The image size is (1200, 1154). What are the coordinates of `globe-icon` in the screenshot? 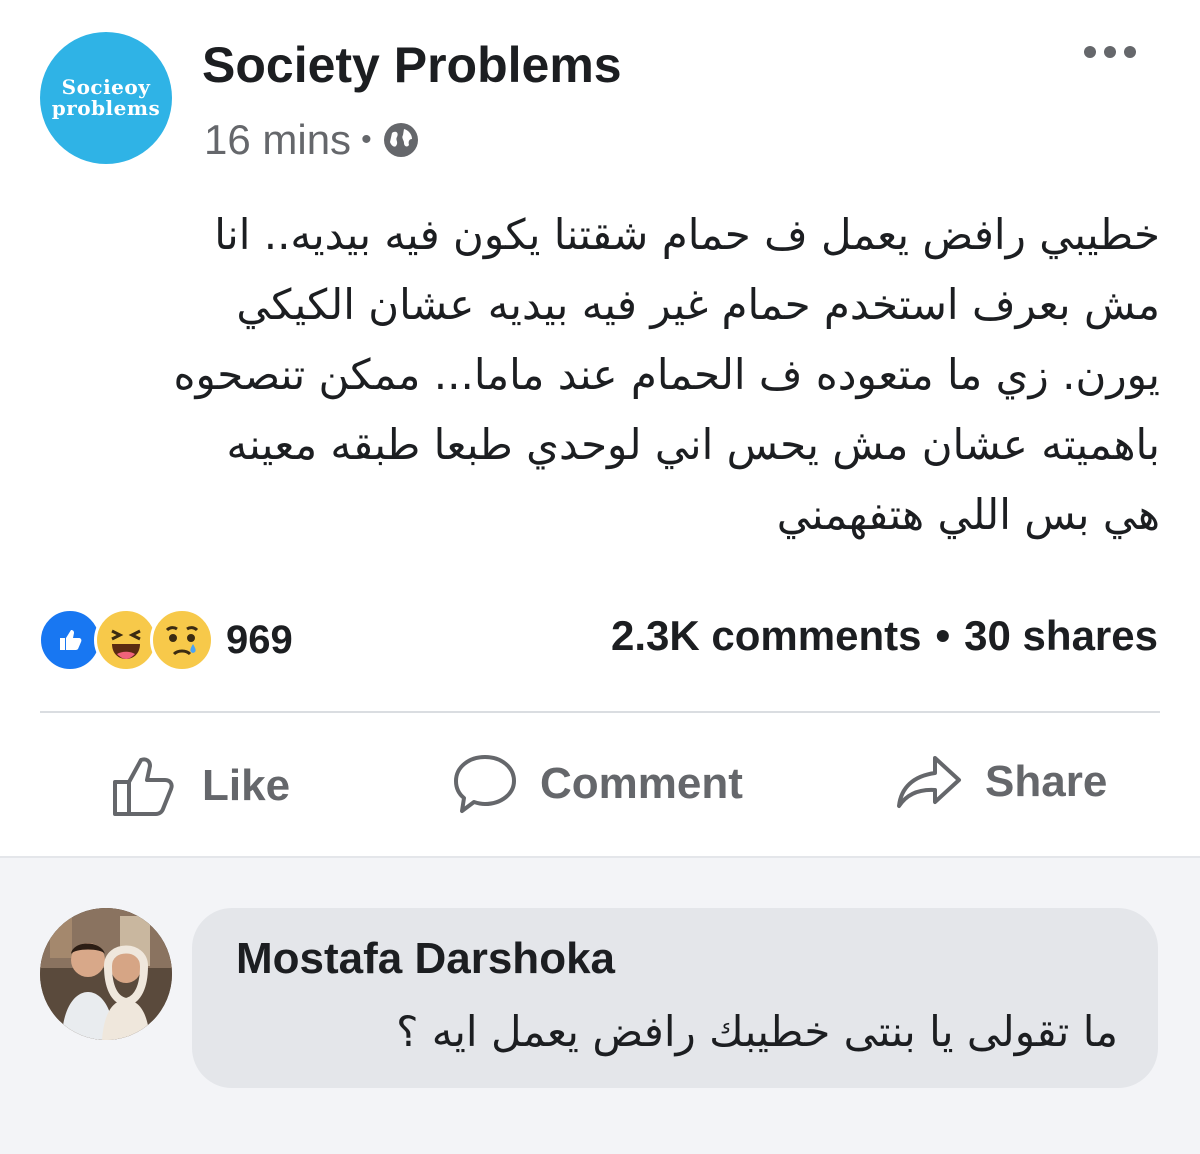 It's located at (401, 140).